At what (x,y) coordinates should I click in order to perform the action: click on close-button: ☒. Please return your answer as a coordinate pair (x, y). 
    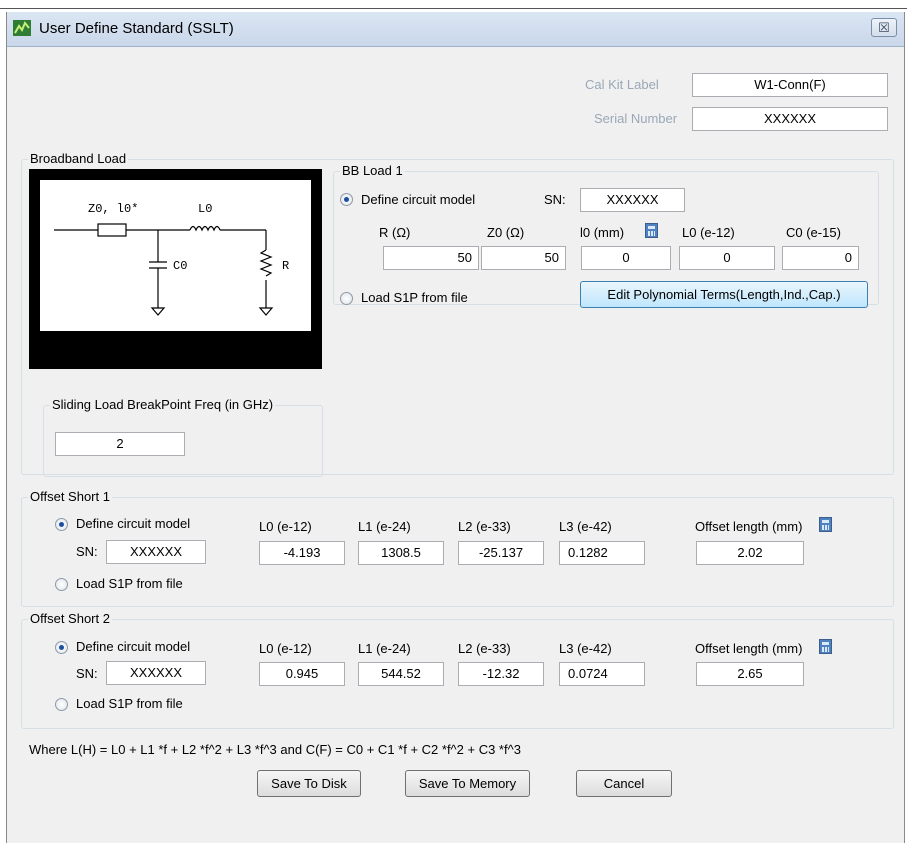
    Looking at the image, I should click on (884, 27).